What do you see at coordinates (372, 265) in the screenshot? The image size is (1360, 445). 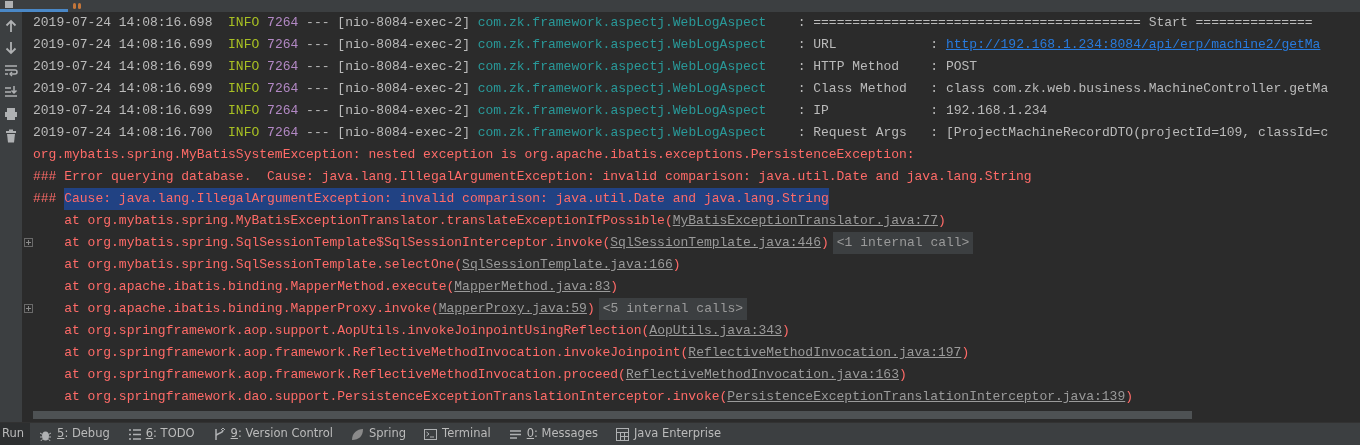 I see `stack-frame: at org.mybatis.spring.SqlSessionTemplate.selectOne(SqlSessionTemplate.java:166)` at bounding box center [372, 265].